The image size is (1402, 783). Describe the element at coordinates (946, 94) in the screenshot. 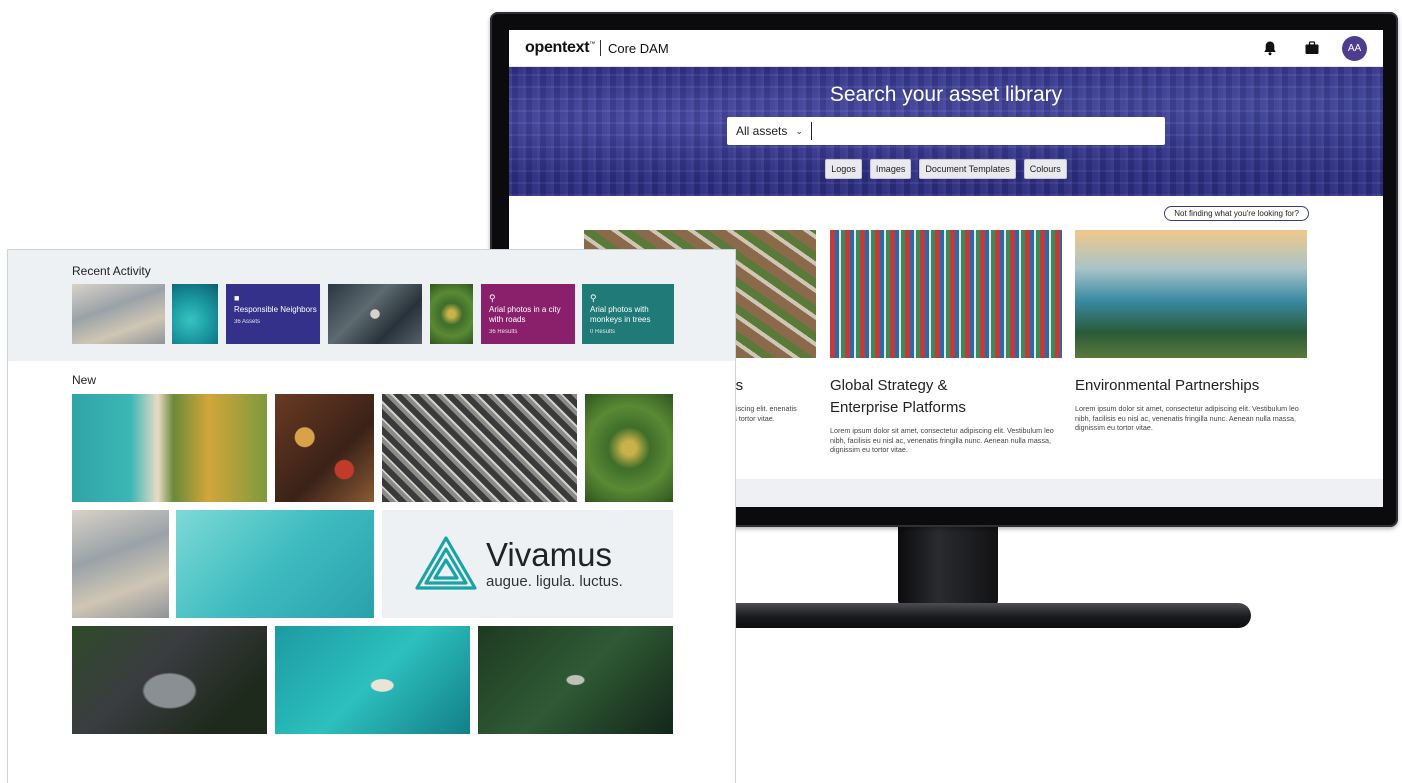

I see `hero-title: Search your asset library` at that location.